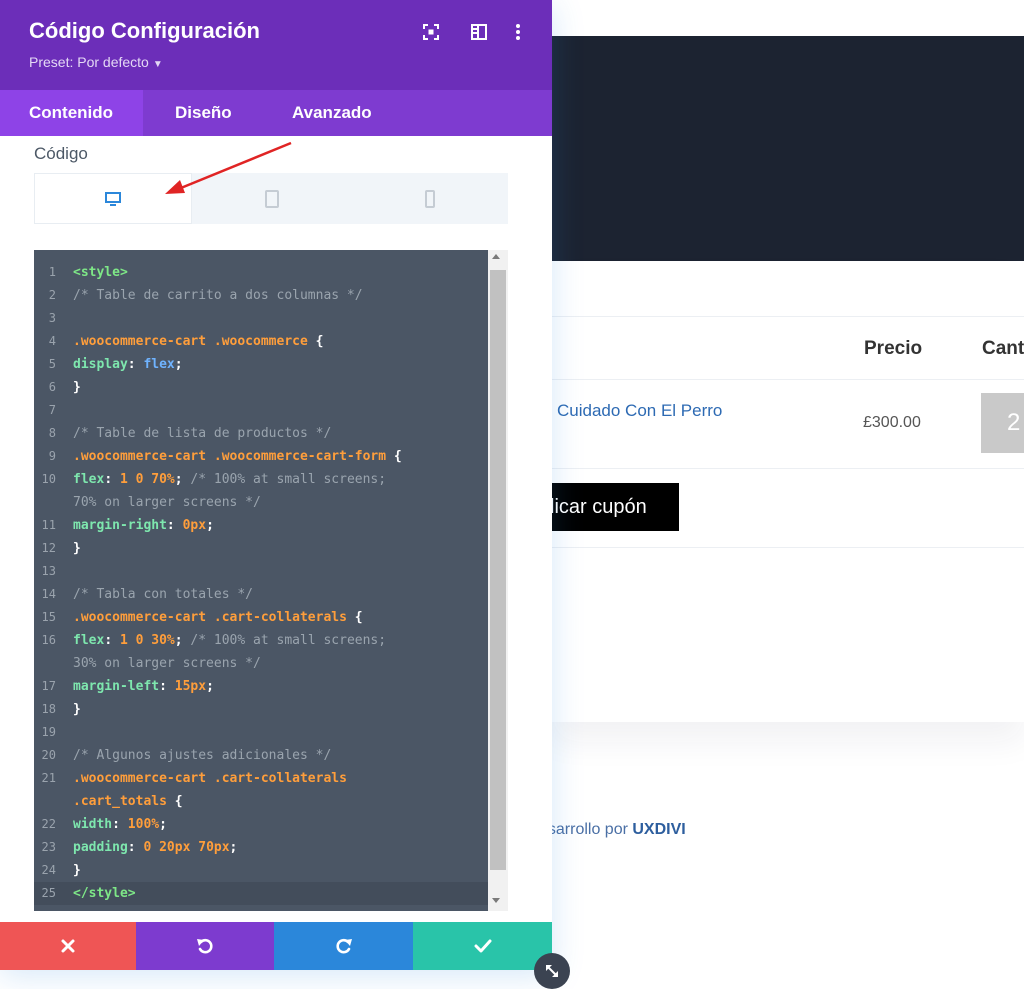 The height and width of the screenshot is (989, 1024). What do you see at coordinates (788, 148) in the screenshot?
I see `hero-section` at bounding box center [788, 148].